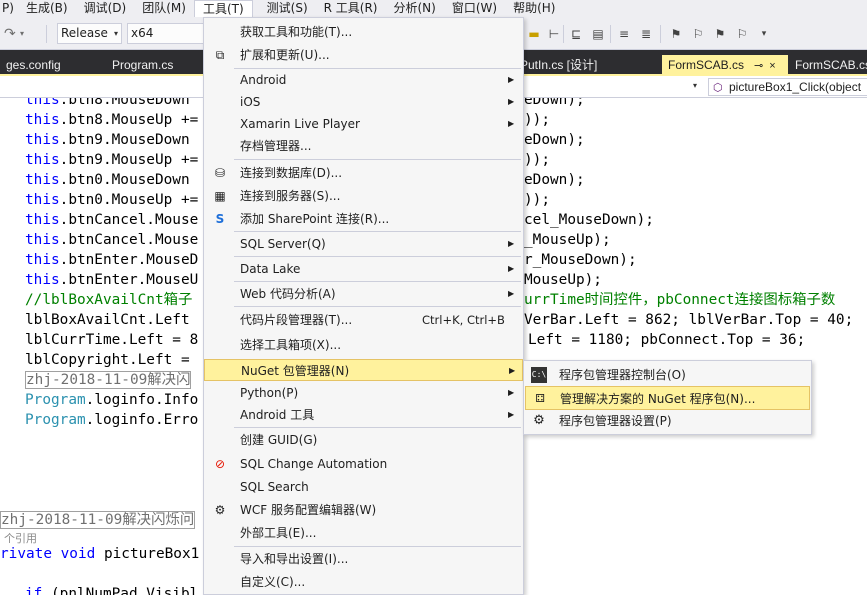 The image size is (867, 595). Describe the element at coordinates (680, 300) in the screenshot. I see `code-comment-tail: urrTime时间控件，pbConnect连接图标箱子数` at that location.